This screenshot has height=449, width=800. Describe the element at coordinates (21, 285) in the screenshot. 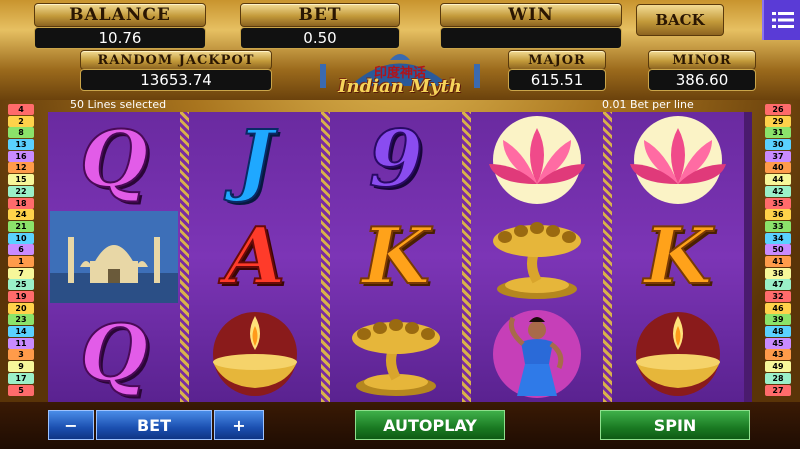

I see `payline-number: 25` at that location.